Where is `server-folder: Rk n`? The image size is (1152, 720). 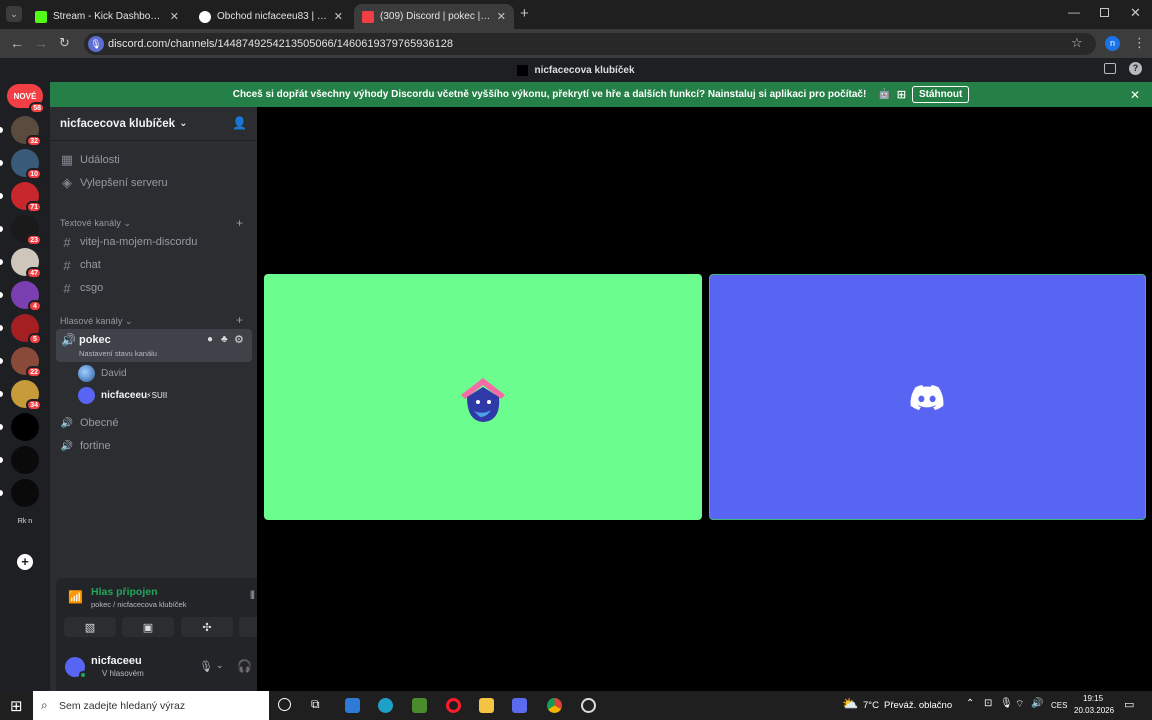 server-folder: Rk n is located at coordinates (25, 522).